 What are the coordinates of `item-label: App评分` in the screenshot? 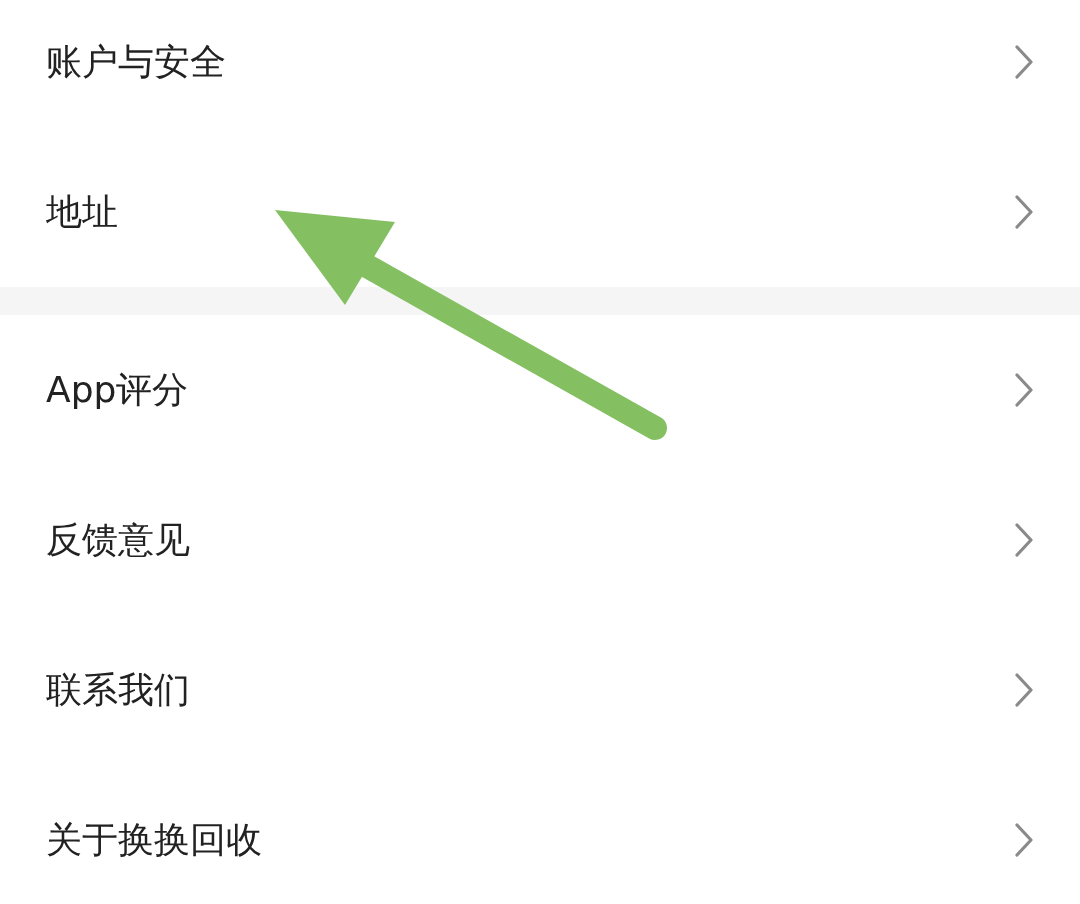 It's located at (117, 389).